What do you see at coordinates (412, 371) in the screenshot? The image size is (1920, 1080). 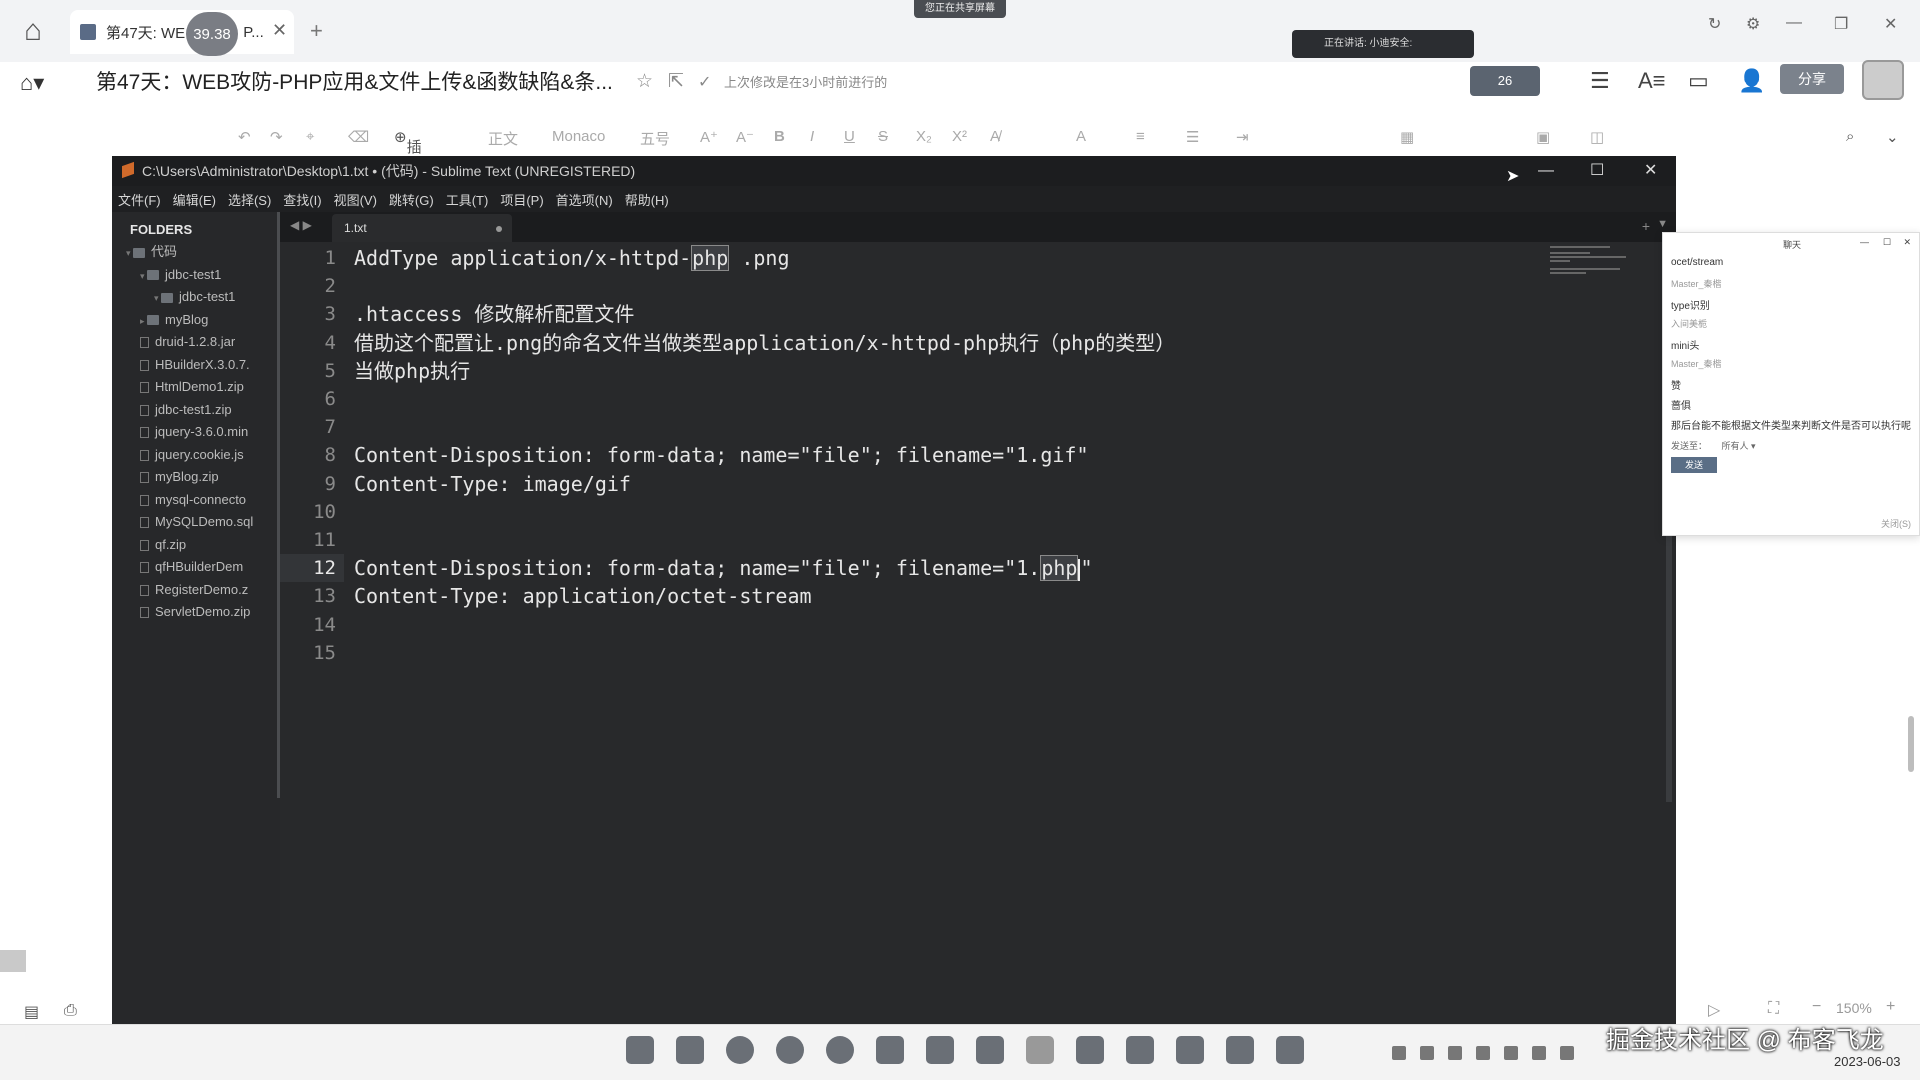 I see `code-line: 当做php执行` at bounding box center [412, 371].